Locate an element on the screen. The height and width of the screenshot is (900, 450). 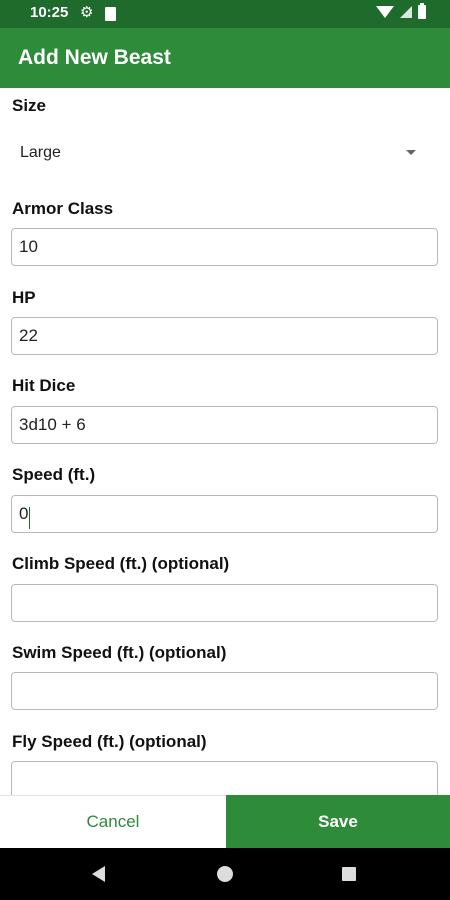
home-icon is located at coordinates (225, 874).